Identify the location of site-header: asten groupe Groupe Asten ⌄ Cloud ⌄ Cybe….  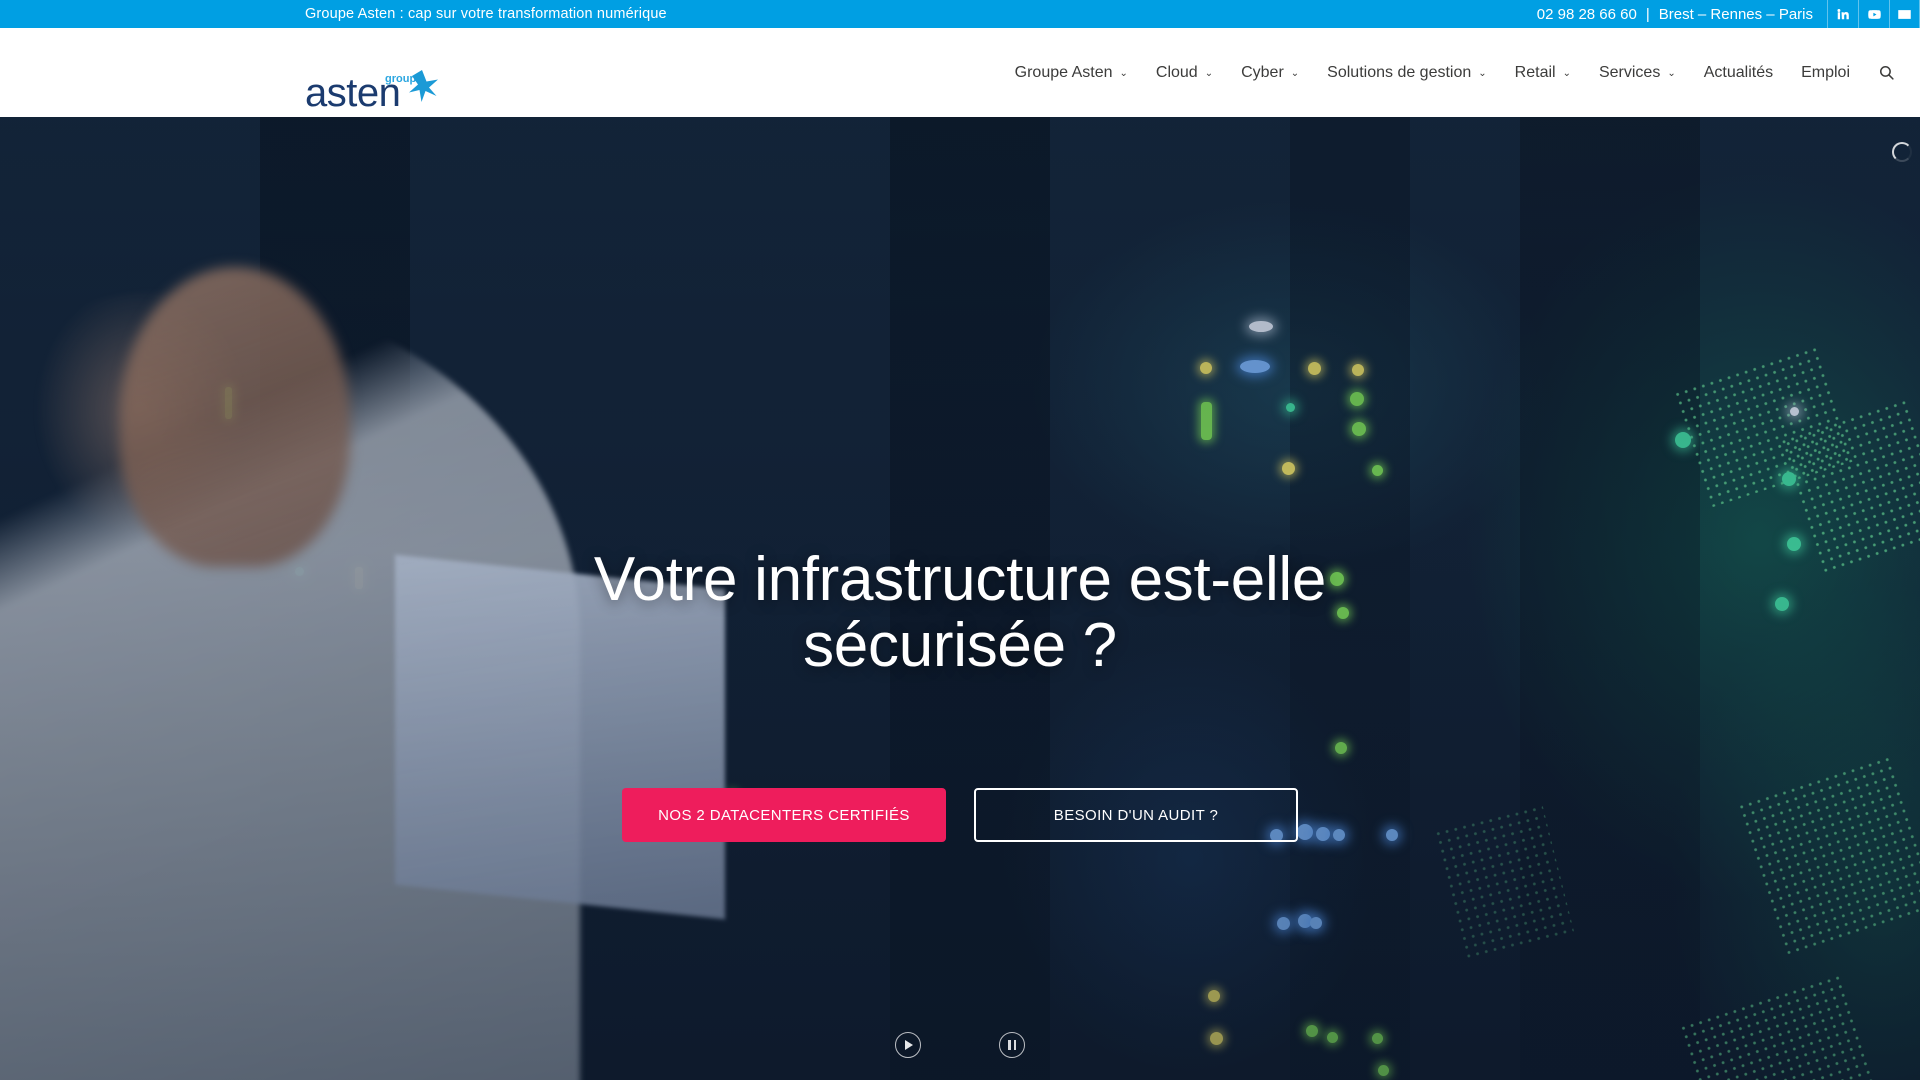
(960, 72).